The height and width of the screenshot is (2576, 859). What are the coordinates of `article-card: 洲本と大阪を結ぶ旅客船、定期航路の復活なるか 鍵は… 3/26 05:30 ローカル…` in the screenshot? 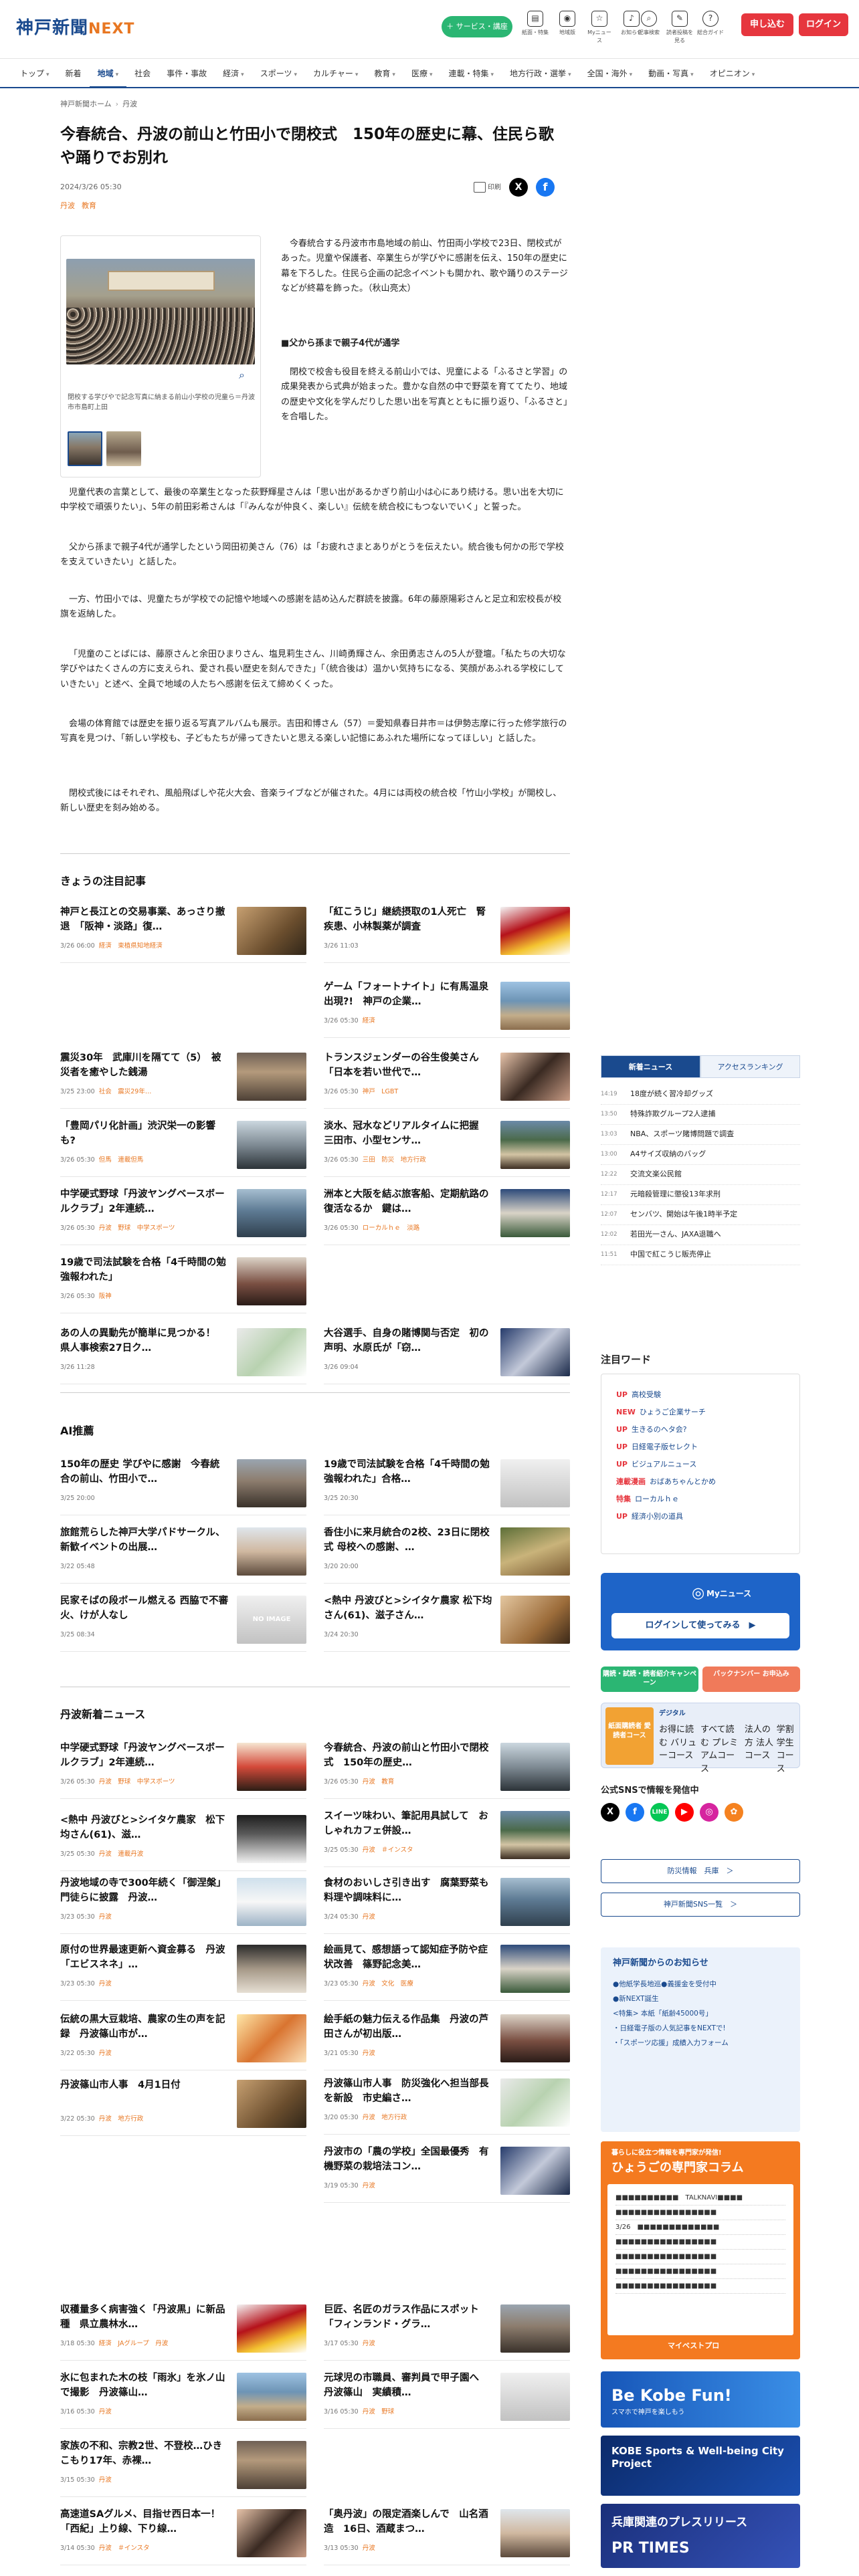 It's located at (447, 1216).